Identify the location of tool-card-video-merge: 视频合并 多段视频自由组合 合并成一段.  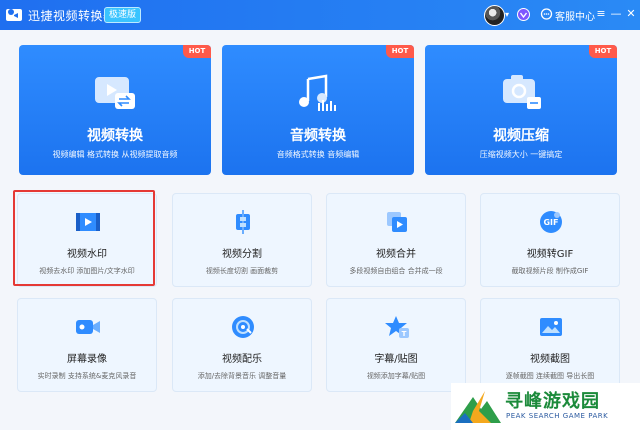
(396, 240).